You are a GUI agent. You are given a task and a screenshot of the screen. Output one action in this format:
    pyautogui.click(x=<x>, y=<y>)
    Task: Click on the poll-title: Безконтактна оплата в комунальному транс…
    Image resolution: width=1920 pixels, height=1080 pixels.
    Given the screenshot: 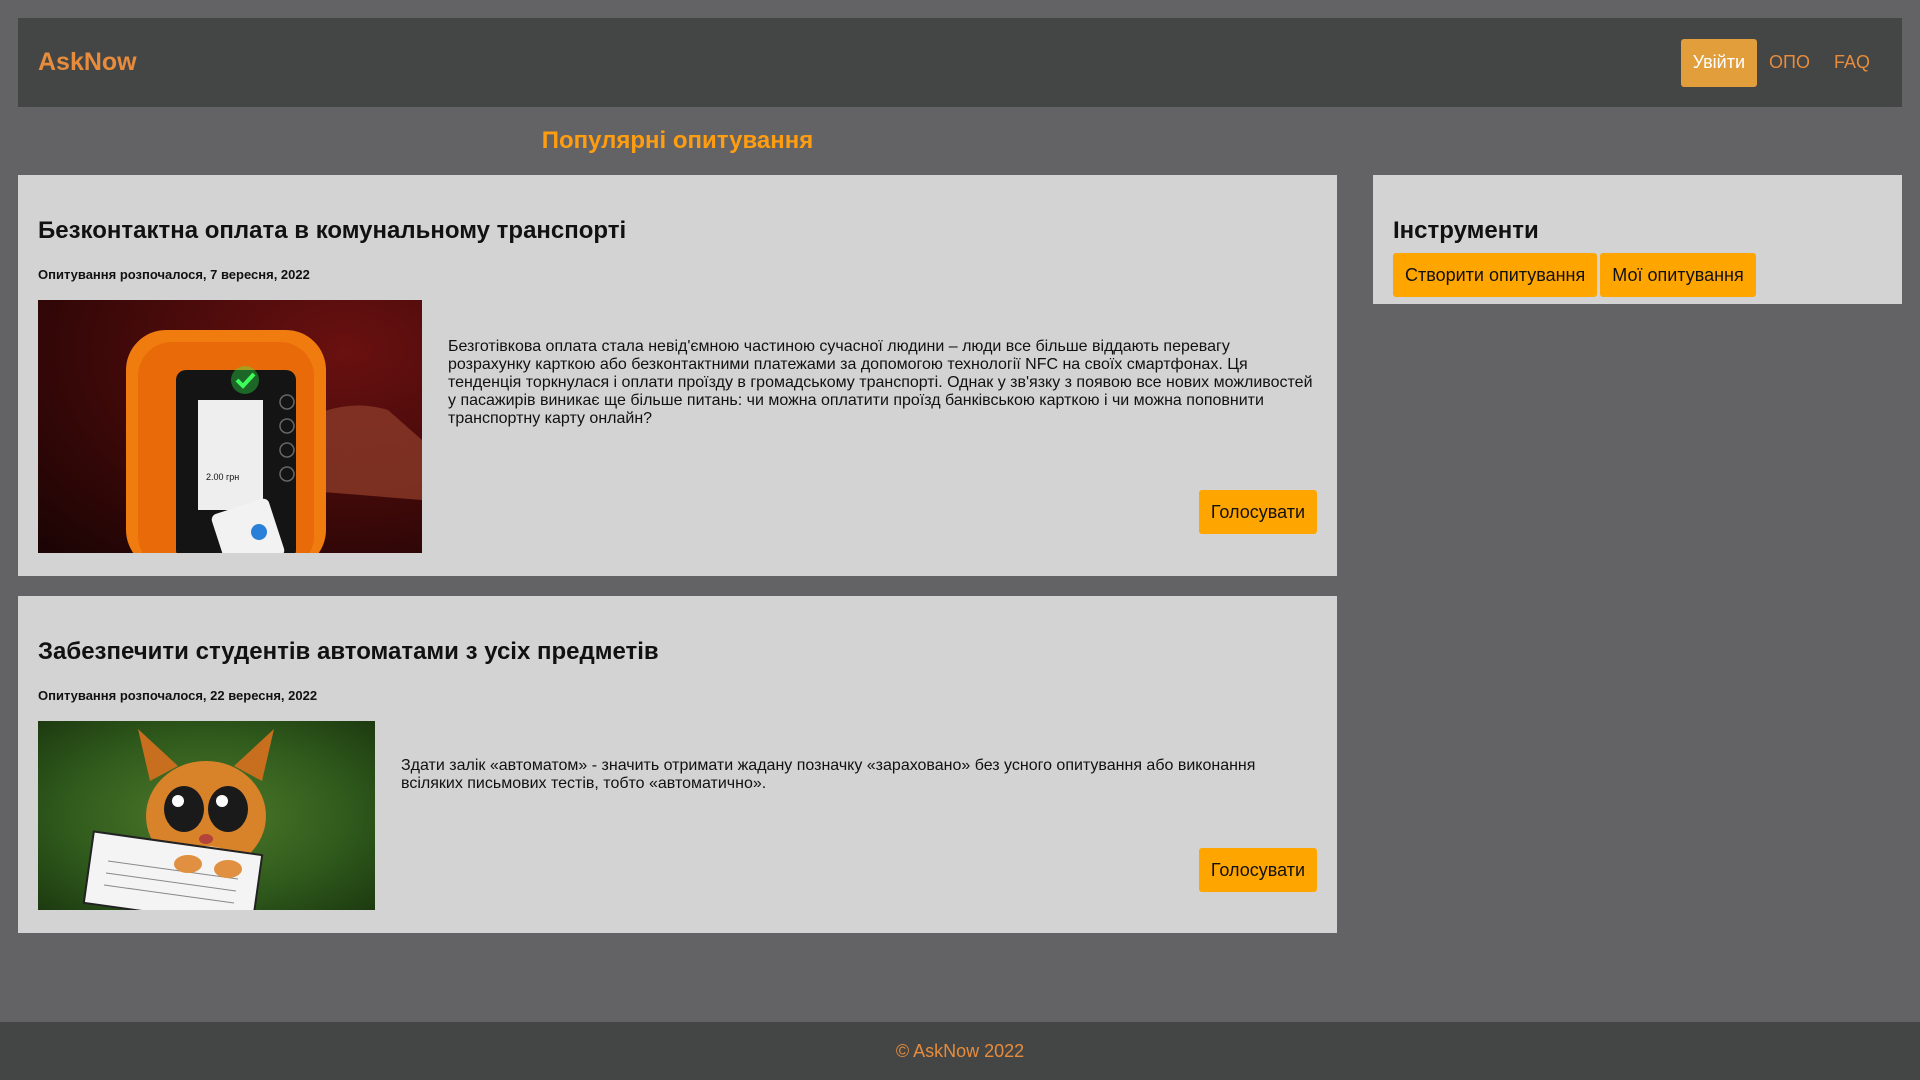 What is the action you would take?
    pyautogui.click(x=332, y=230)
    